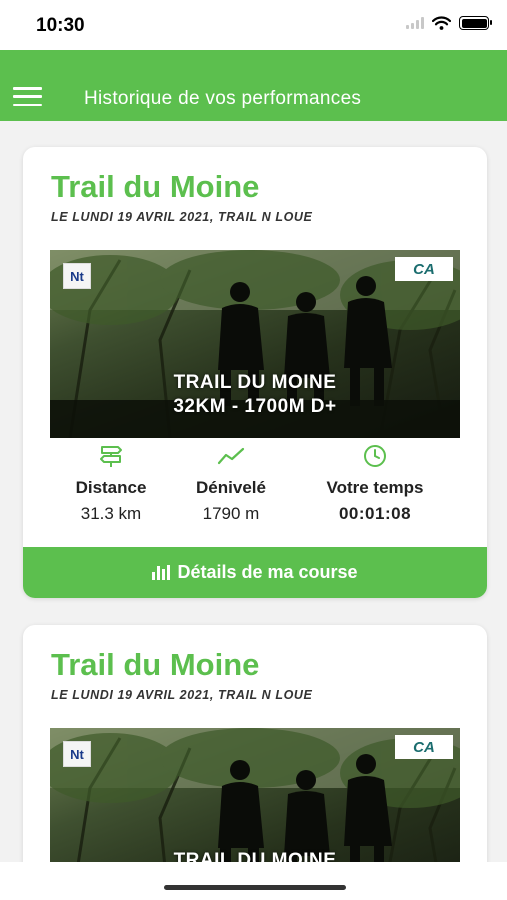  I want to click on stat-elevation: Dénivelé 1790 m, so click(231, 484).